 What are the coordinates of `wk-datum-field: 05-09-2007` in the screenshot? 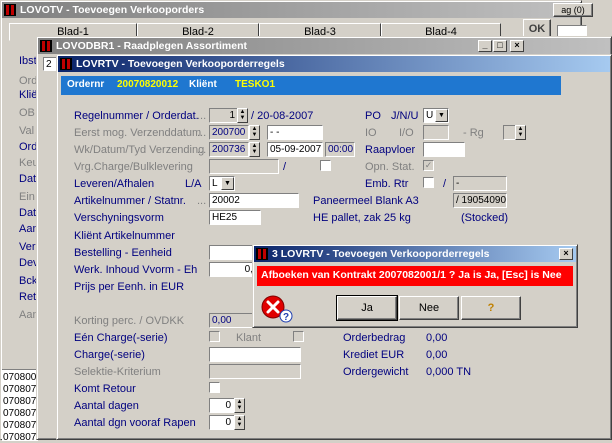 It's located at (295, 149).